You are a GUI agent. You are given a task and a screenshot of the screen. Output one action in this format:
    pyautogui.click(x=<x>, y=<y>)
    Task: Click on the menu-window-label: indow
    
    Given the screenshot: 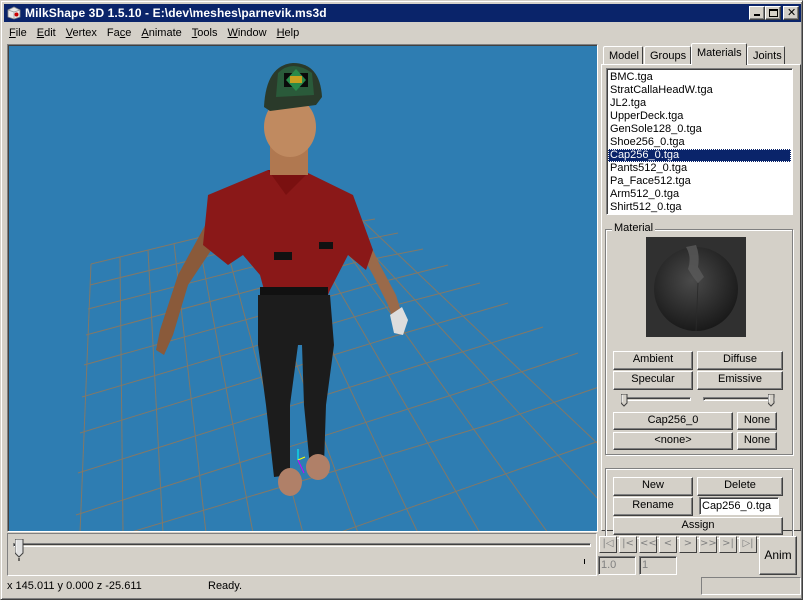 What is the action you would take?
    pyautogui.click(x=252, y=32)
    